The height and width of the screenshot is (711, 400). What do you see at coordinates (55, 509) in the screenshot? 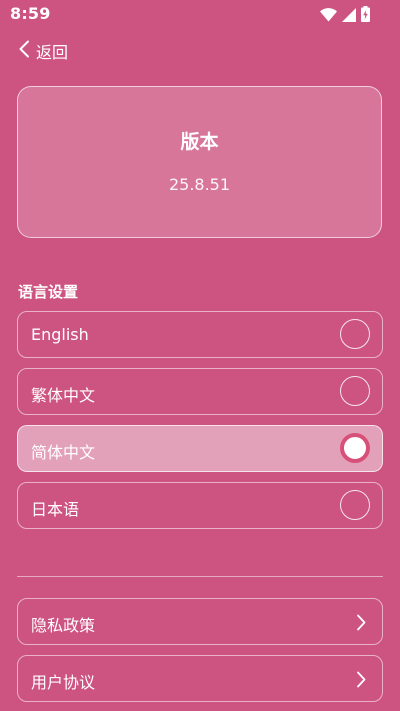
I see `language-option-label: 日本语` at bounding box center [55, 509].